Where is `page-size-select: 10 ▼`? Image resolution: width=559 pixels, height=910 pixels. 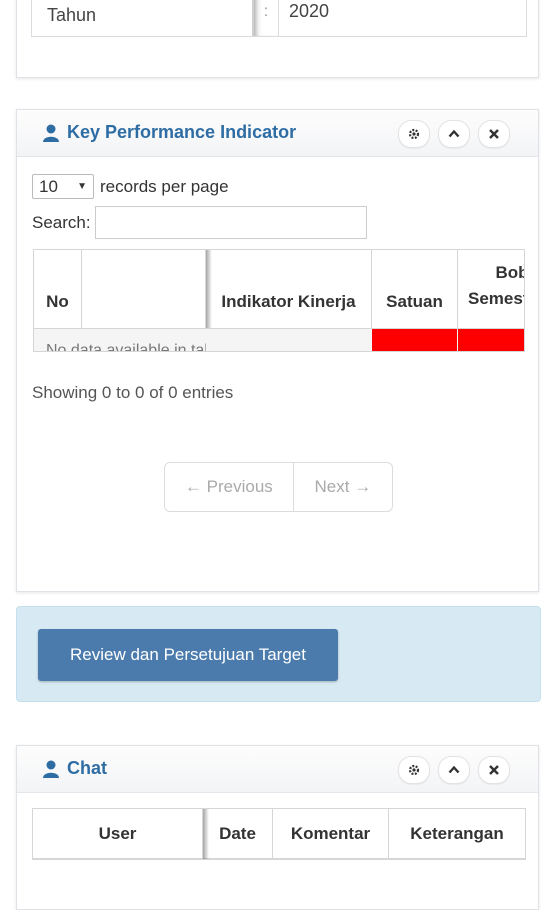
page-size-select: 10 ▼ is located at coordinates (63, 186).